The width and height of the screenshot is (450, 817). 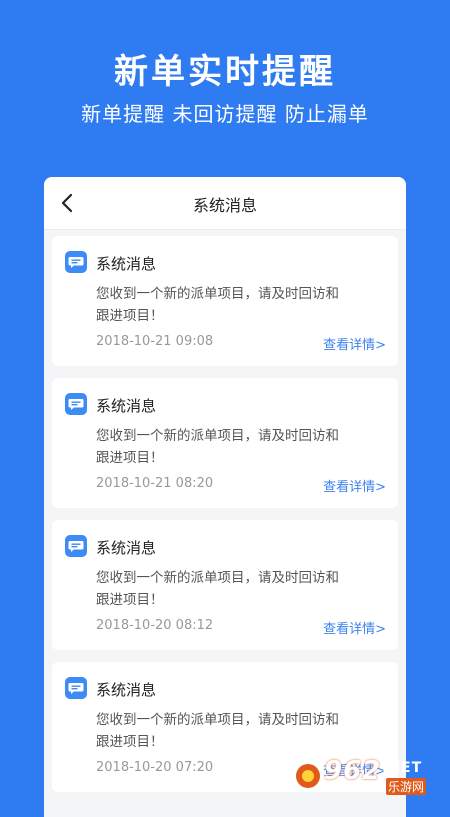 What do you see at coordinates (155, 625) in the screenshot?
I see `message-time: 2018-10-20 08:12` at bounding box center [155, 625].